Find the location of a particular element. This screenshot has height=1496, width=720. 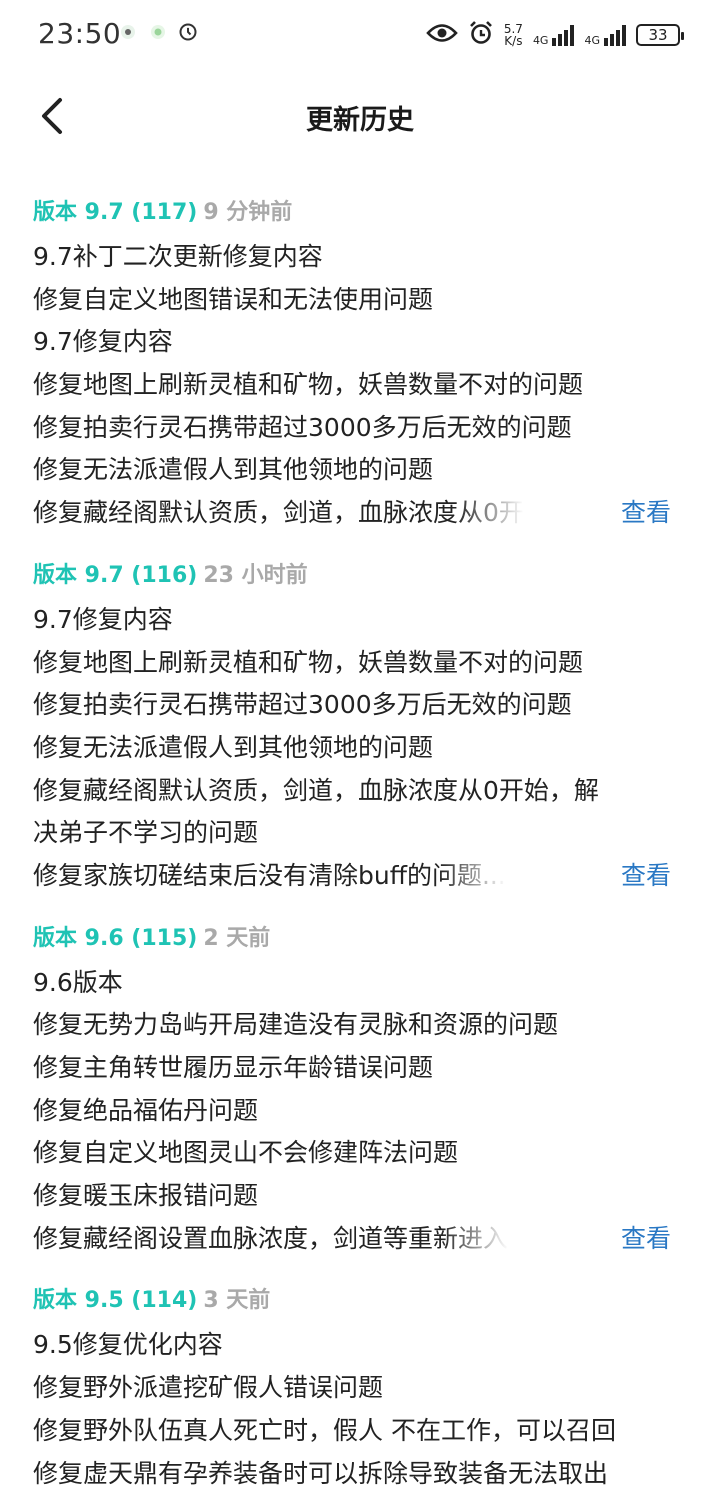

note-line: 修复绝品福佑丹问题 is located at coordinates (146, 1110).